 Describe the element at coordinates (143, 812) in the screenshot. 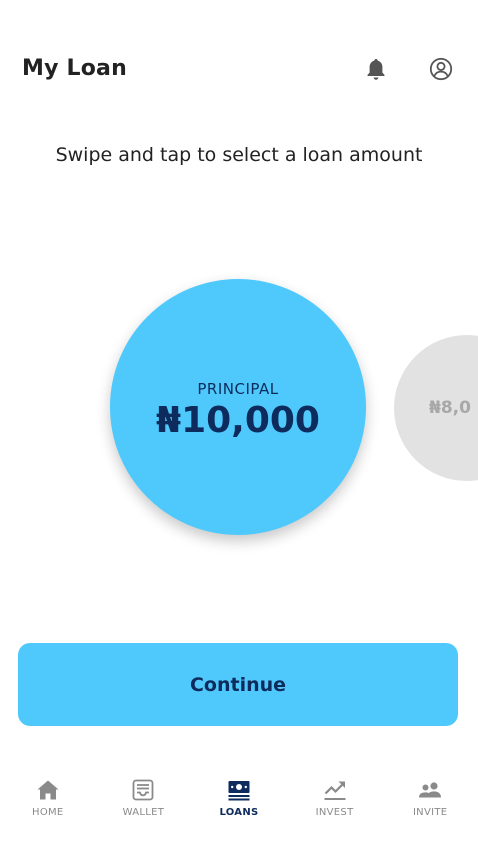

I see `nav-label-wallet: WALLET` at that location.